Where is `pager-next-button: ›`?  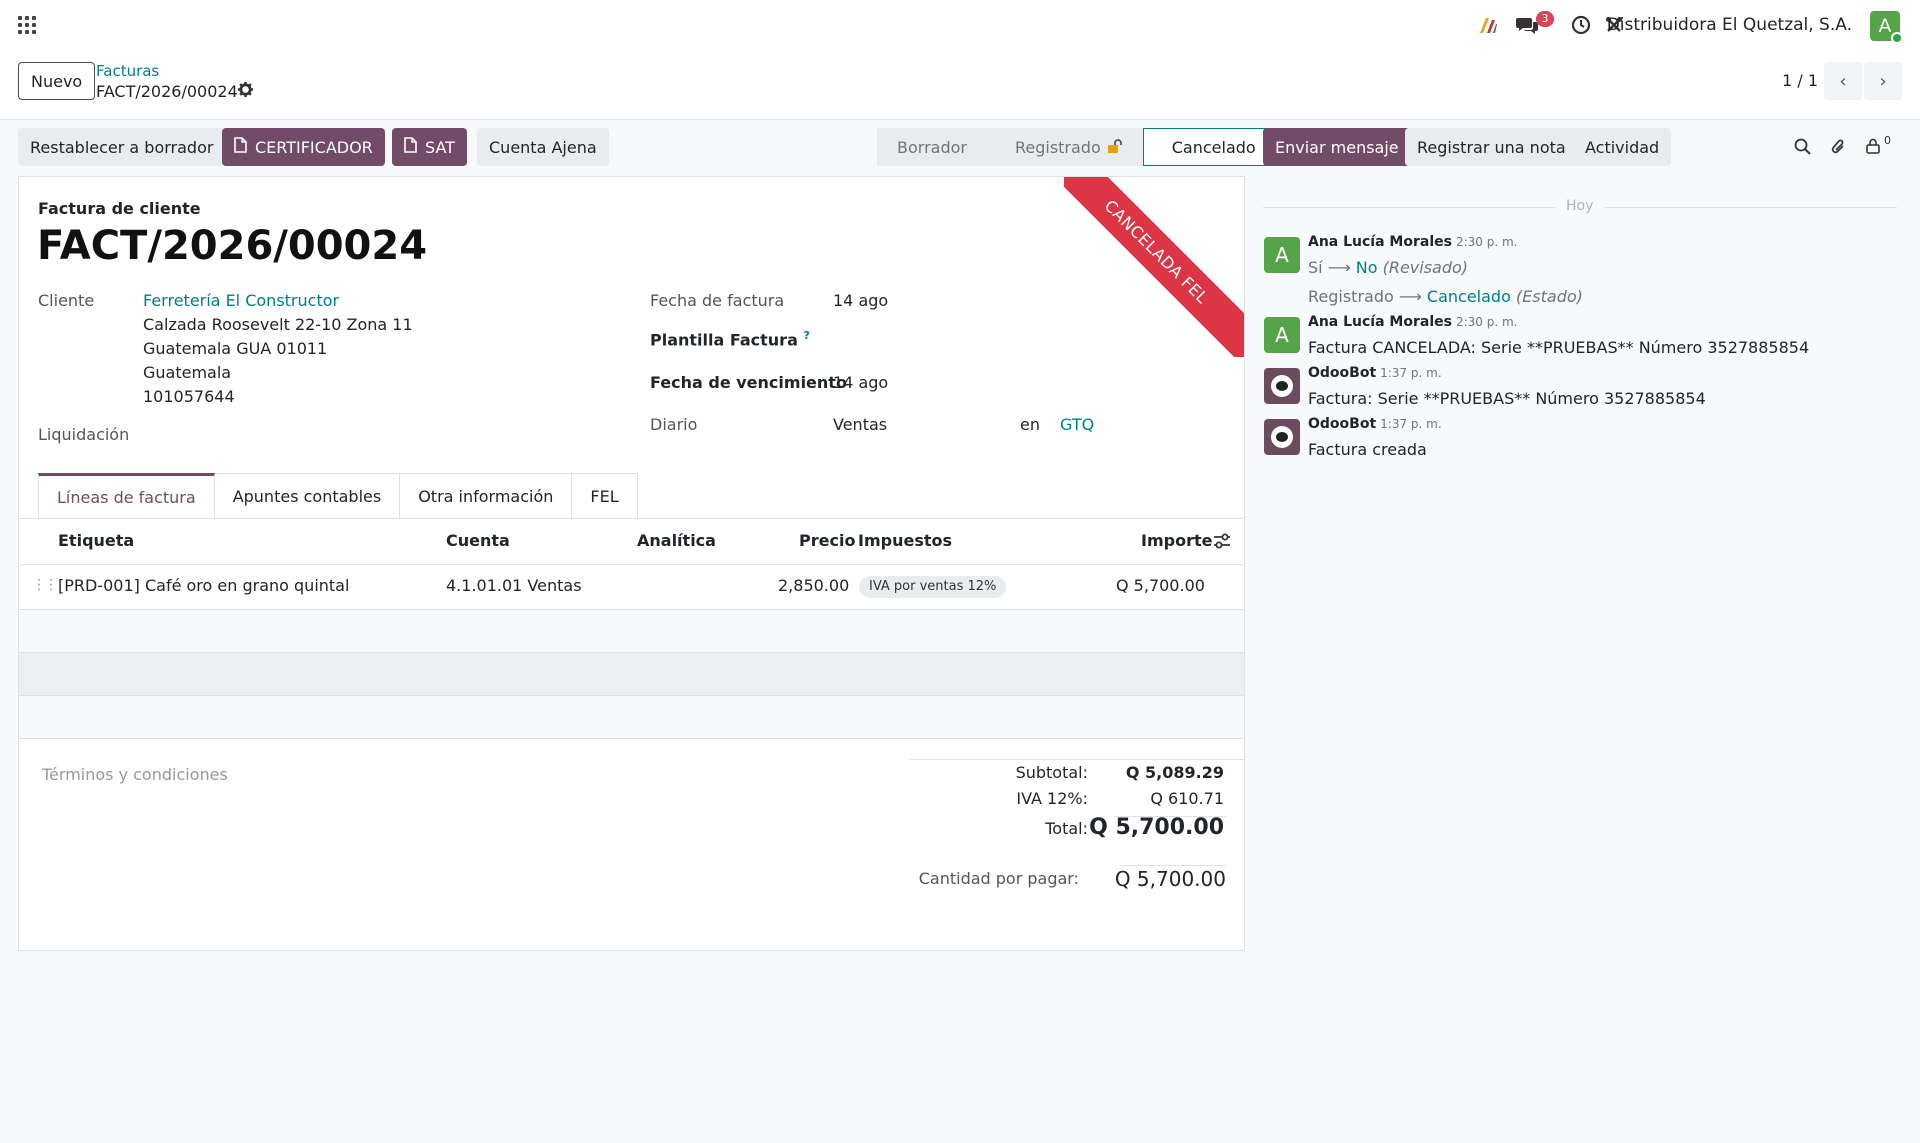
pager-next-button: › is located at coordinates (1883, 81).